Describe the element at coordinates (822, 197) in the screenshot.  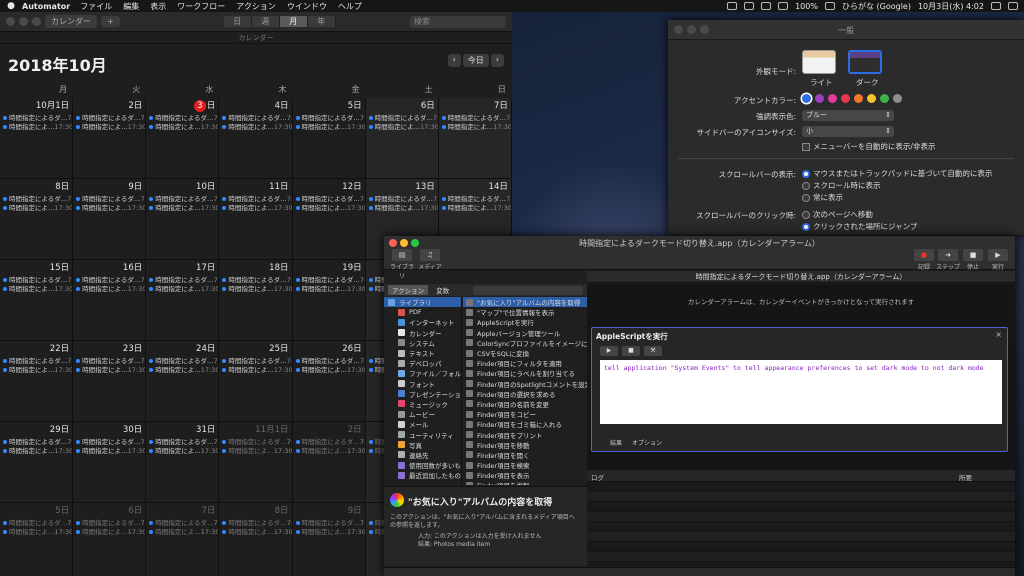
I see `scroll-option-always: 常に表示` at that location.